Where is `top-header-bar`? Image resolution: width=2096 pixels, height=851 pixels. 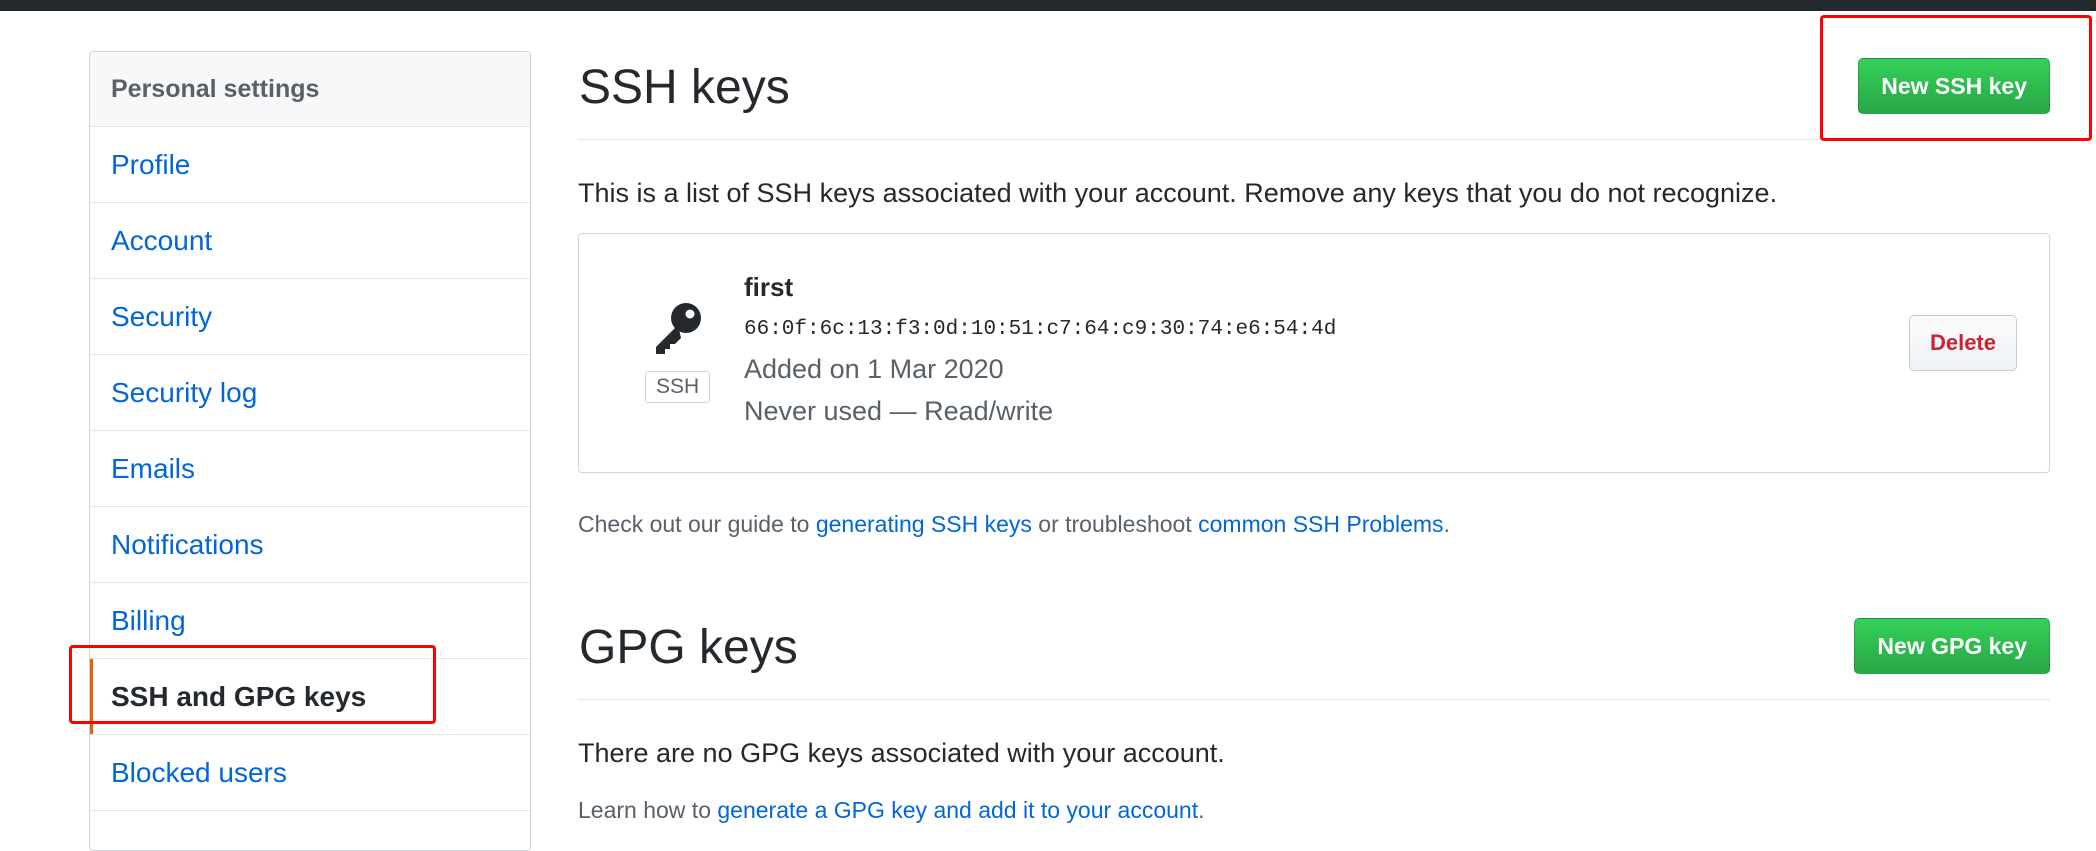
top-header-bar is located at coordinates (1048, 5).